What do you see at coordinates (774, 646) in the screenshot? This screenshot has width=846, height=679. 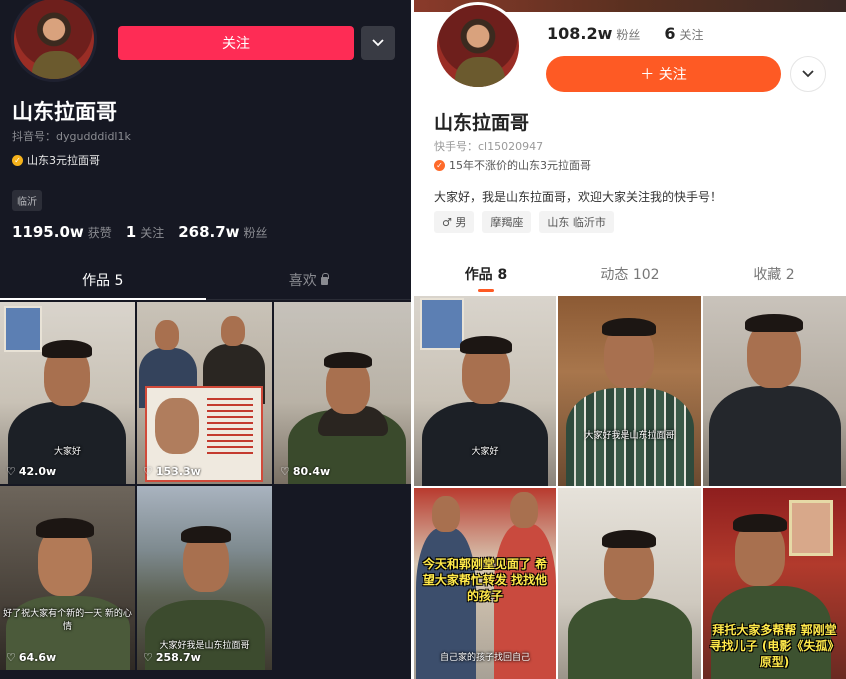 I see `video-caption: 拜托大家多帮帮 郭刚堂寻找儿子 (电影《失孤》原型)` at bounding box center [774, 646].